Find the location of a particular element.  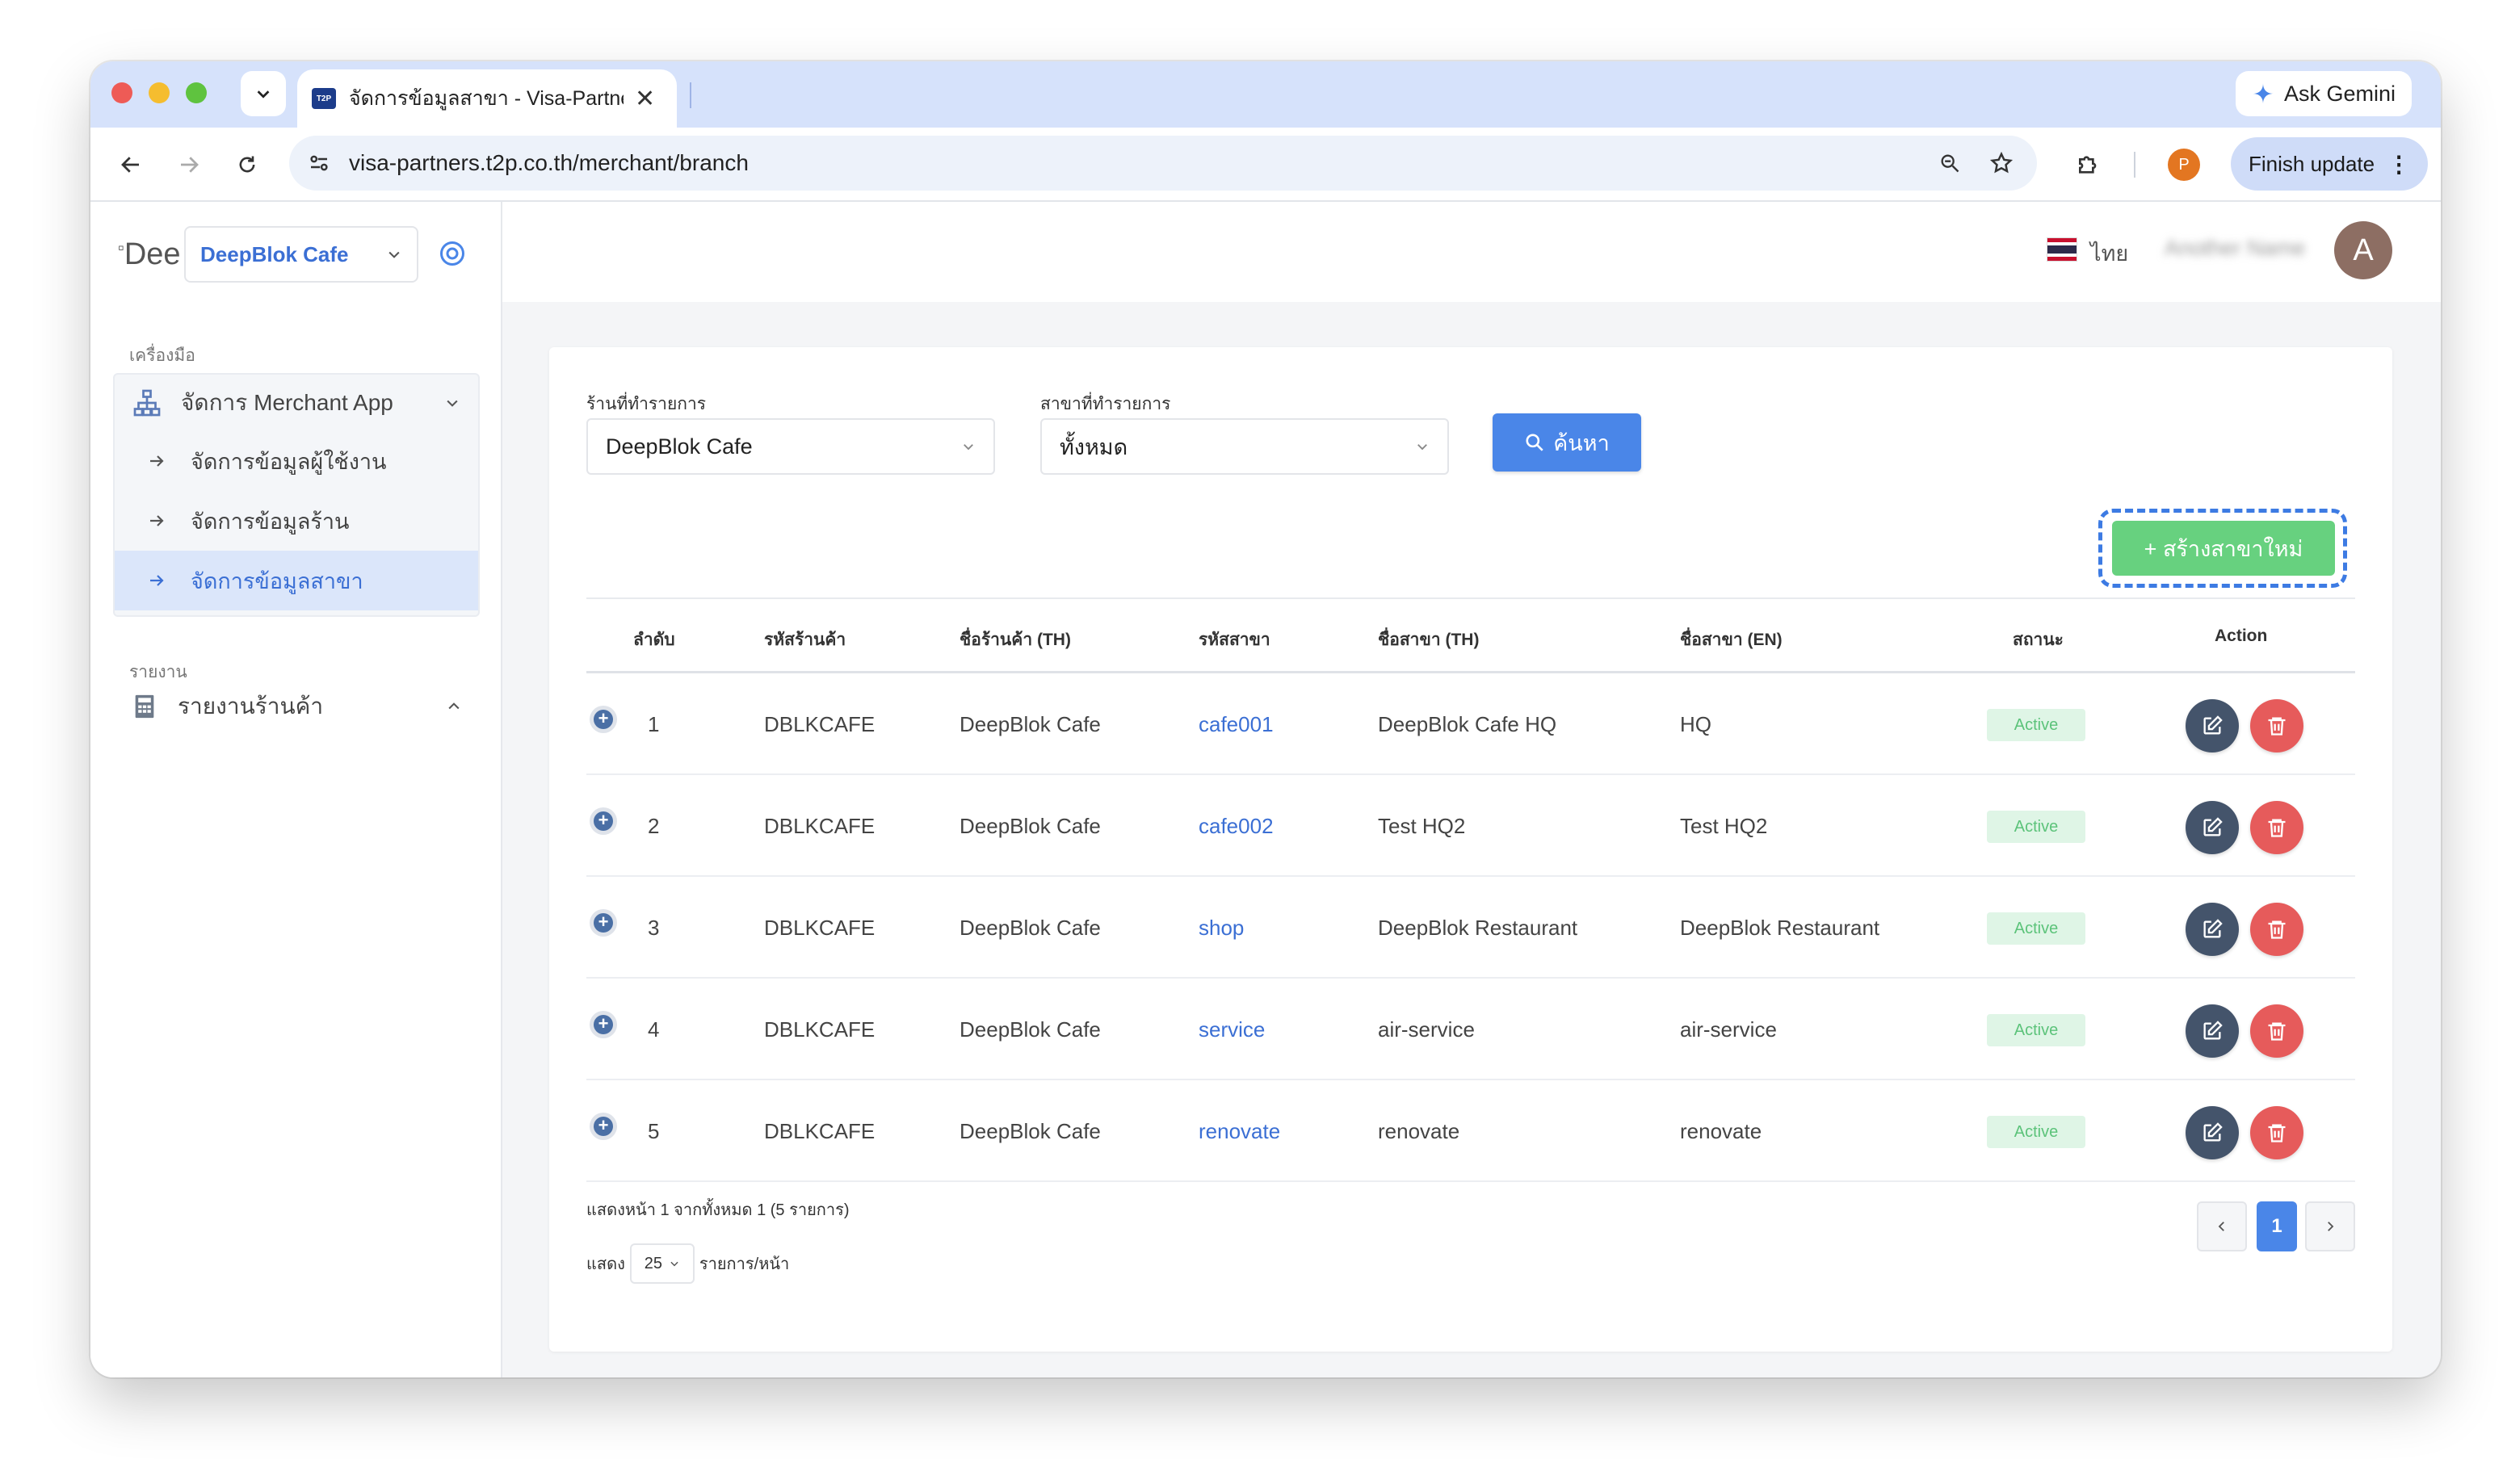

bookmark-button is located at coordinates (2001, 163).